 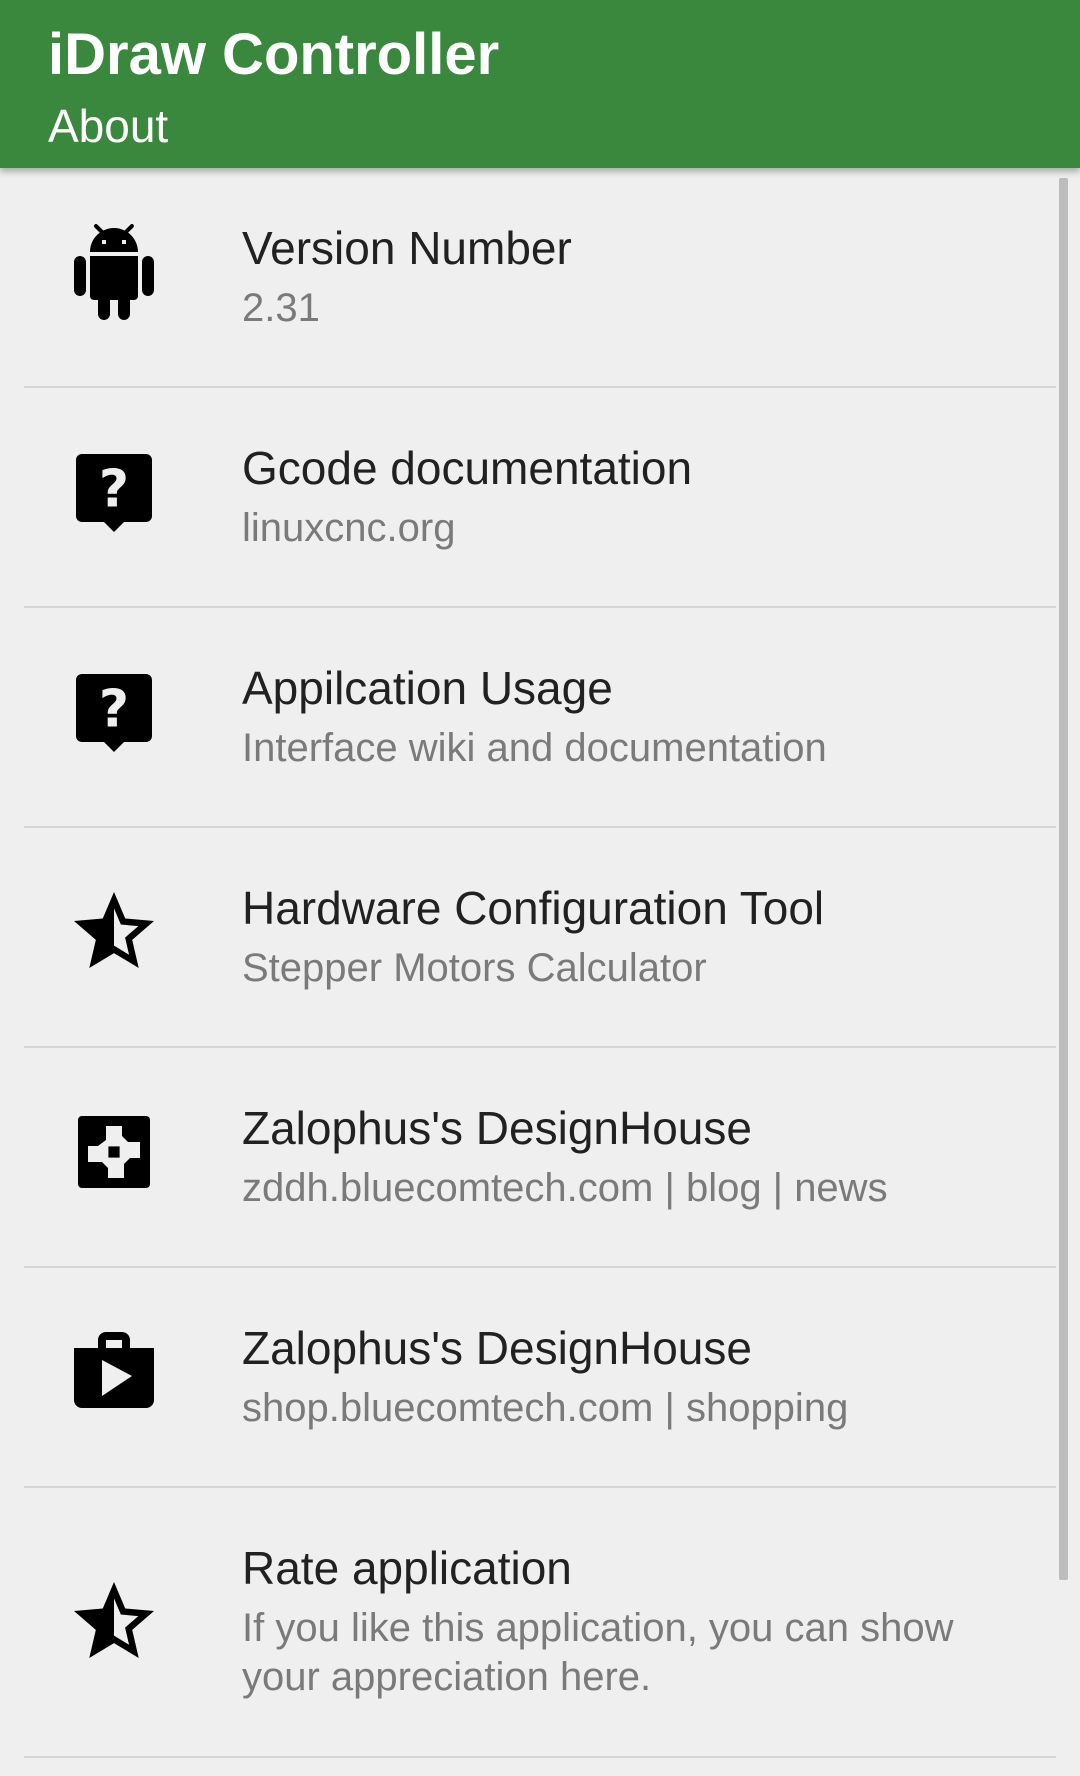 I want to click on pref-summary: Stepper Motors Calculator, so click(x=474, y=968).